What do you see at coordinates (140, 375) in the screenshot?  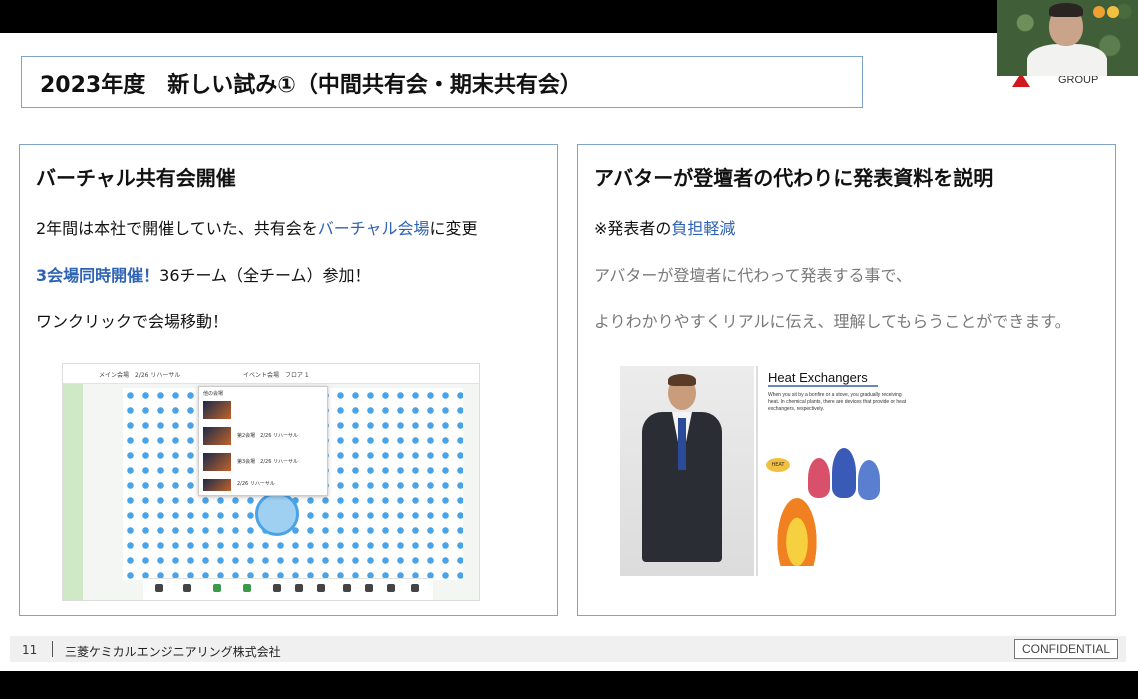 I see `venue-name: メイン会場 2/26 リハーサル` at bounding box center [140, 375].